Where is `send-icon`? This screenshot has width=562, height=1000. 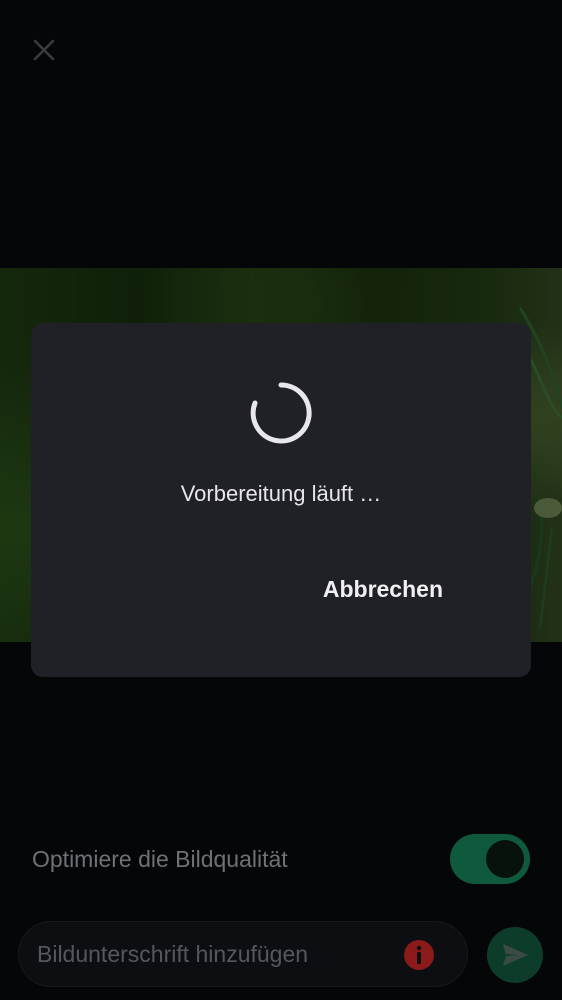
send-icon is located at coordinates (515, 955).